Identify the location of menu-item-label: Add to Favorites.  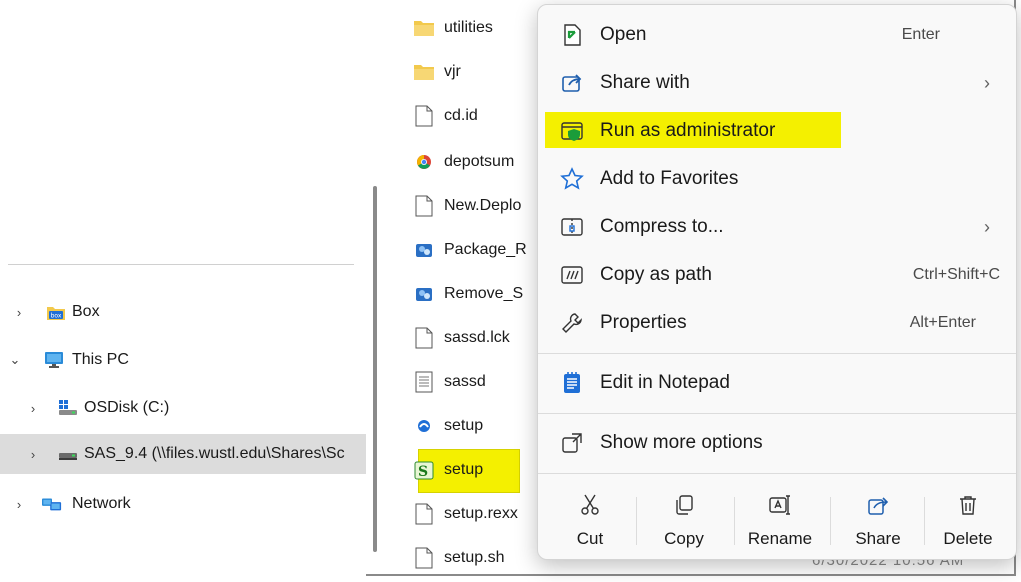
(669, 178).